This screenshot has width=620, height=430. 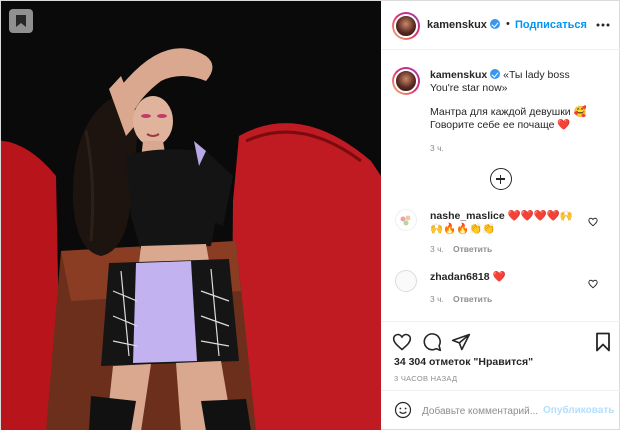 I want to click on comment-text: ❤️❤️❤️❤️🙌, so click(x=540, y=216).